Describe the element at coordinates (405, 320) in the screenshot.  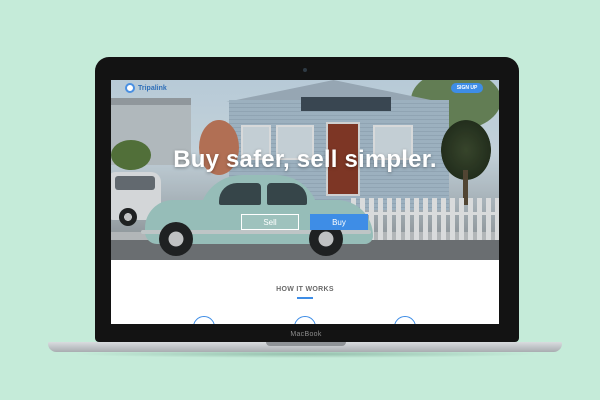
I see `step-3-icon` at that location.